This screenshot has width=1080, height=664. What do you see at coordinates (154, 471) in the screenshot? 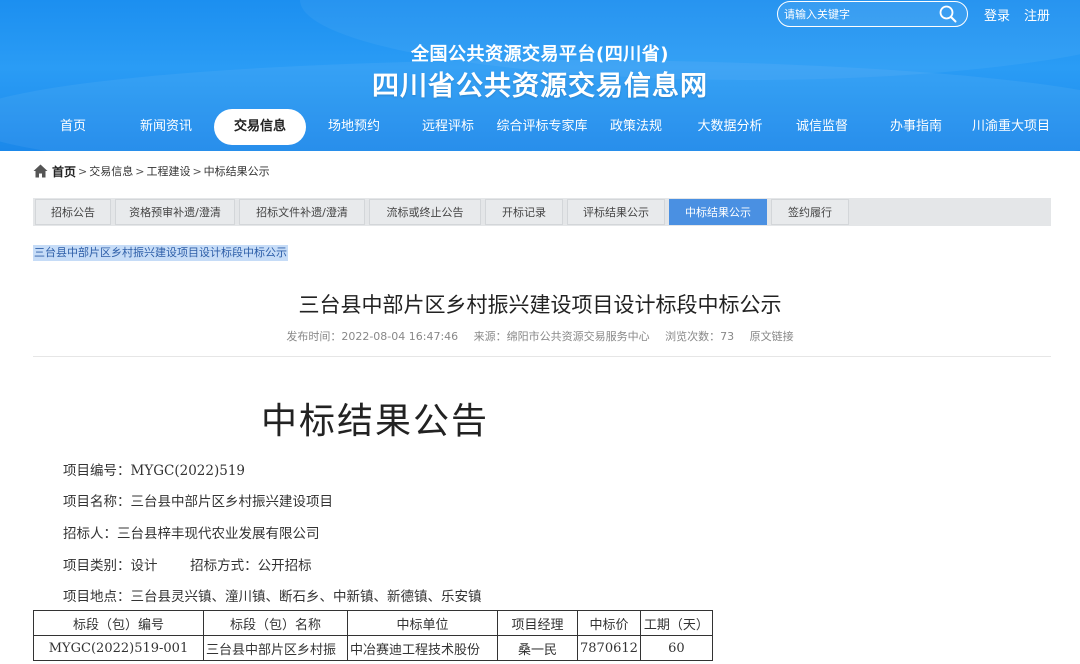
I see `project-number: 项目编号：MYGC(2022)519` at bounding box center [154, 471].